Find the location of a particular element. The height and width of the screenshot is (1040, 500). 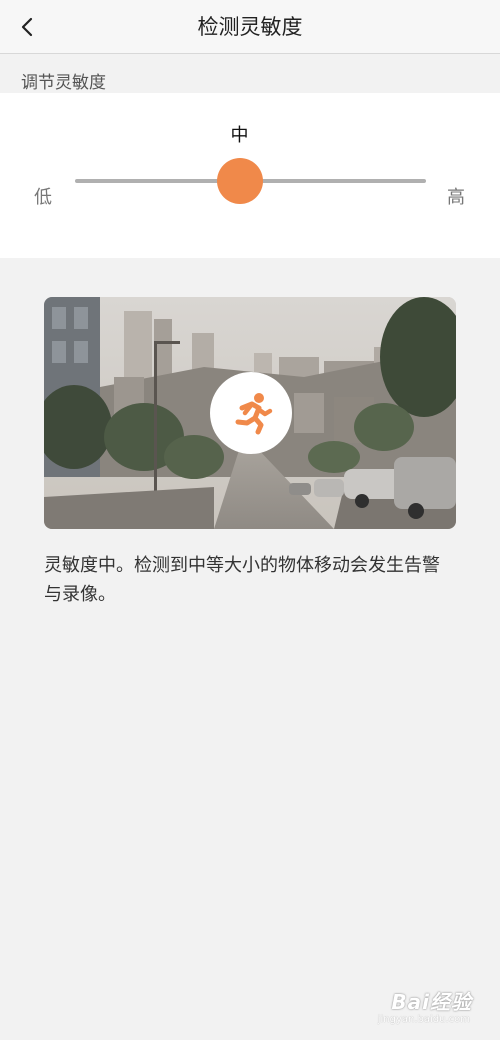

motion-badge is located at coordinates (251, 413).